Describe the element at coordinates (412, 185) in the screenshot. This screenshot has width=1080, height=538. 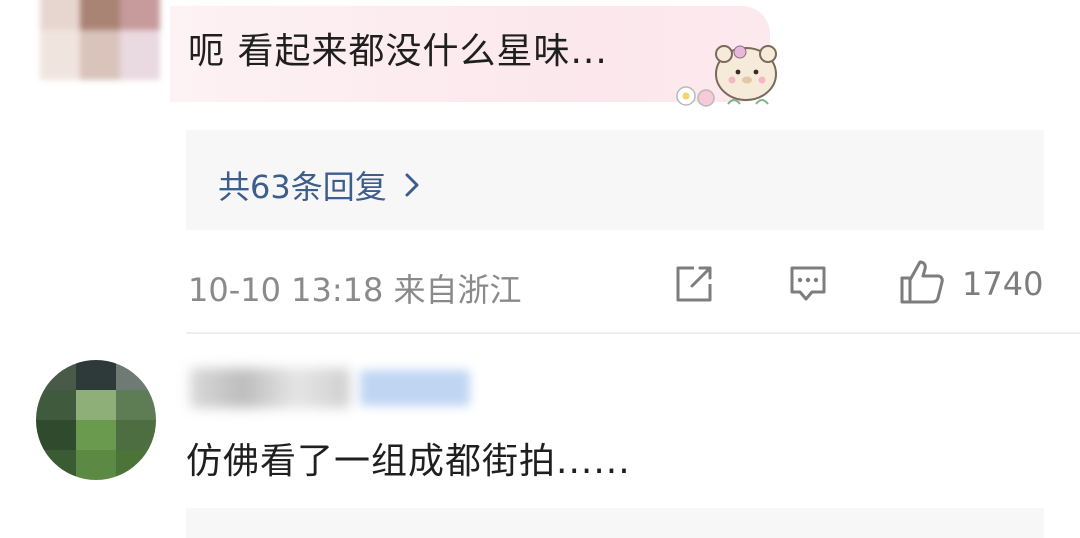
I see `chevron-right-icon` at that location.